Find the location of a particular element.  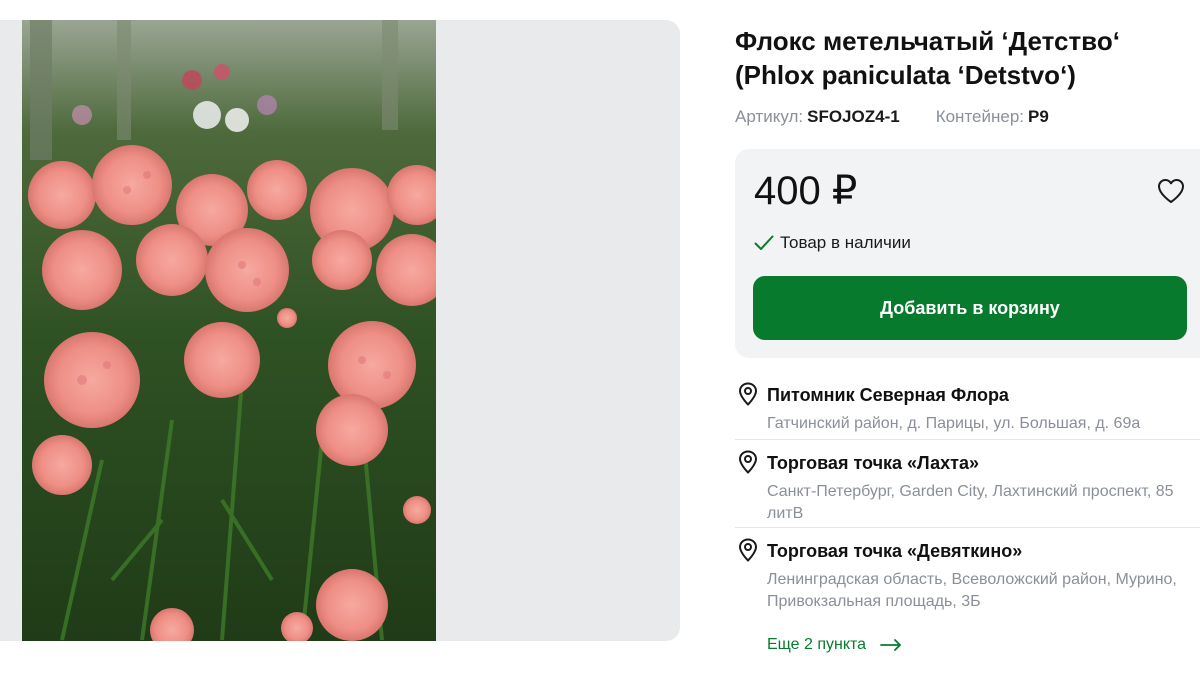

container-block: Контейнер: P9 is located at coordinates (992, 117).